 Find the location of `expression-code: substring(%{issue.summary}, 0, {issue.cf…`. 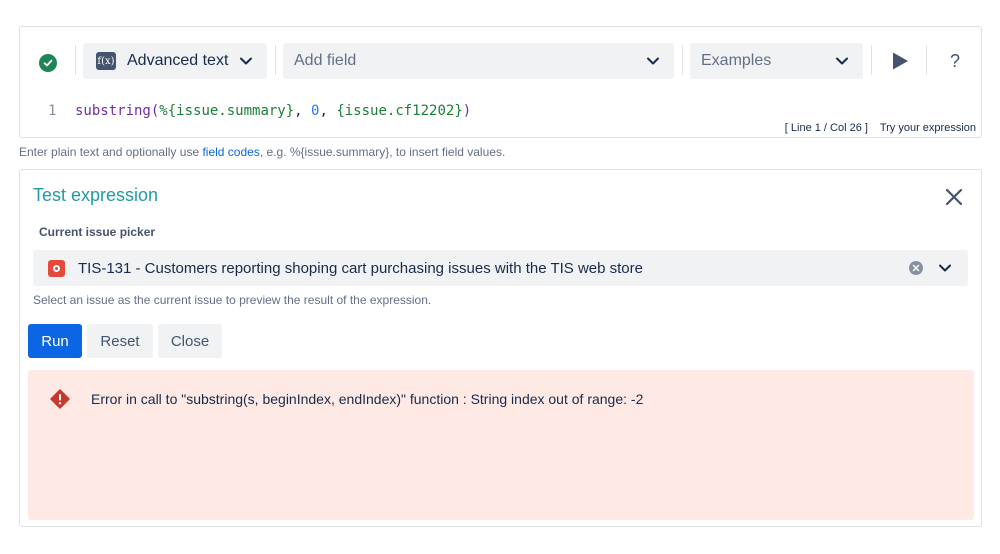

expression-code: substring(%{issue.summary}, 0, {issue.cf… is located at coordinates (273, 111).